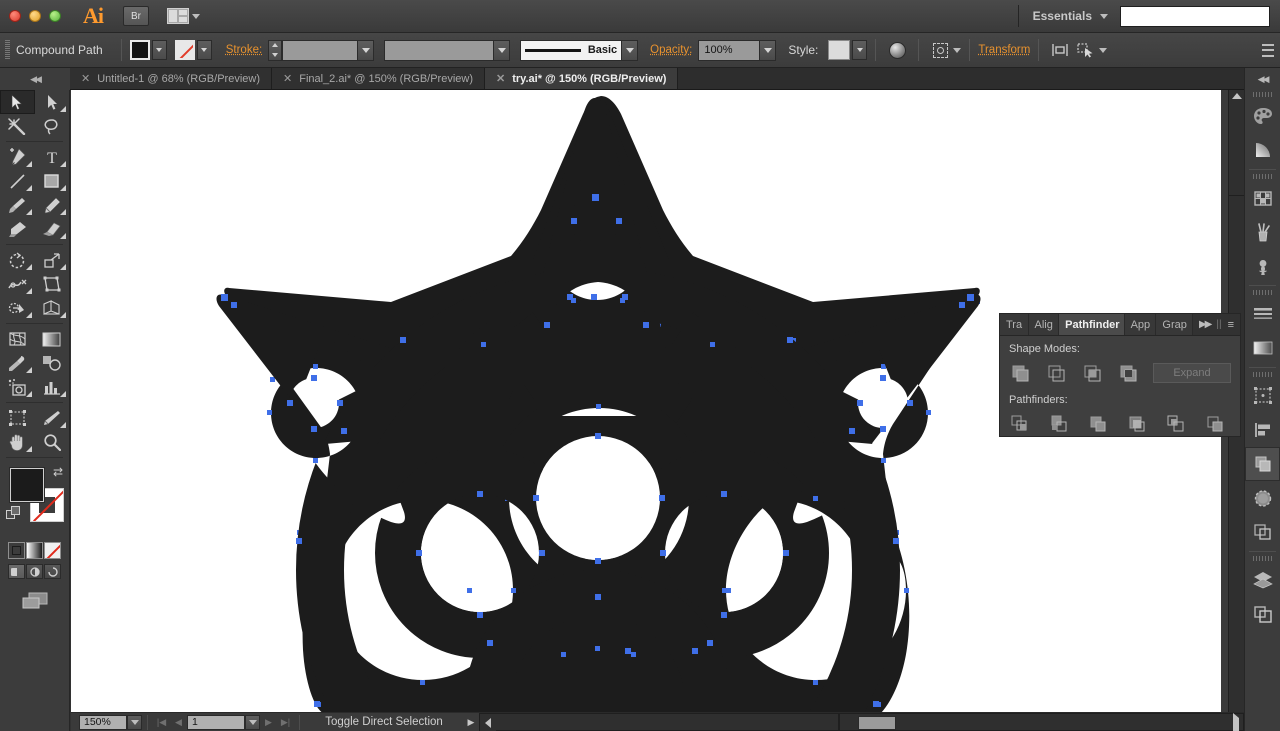 The height and width of the screenshot is (731, 1280). What do you see at coordinates (1266, 50) in the screenshot?
I see `panel-menu-icon` at bounding box center [1266, 50].